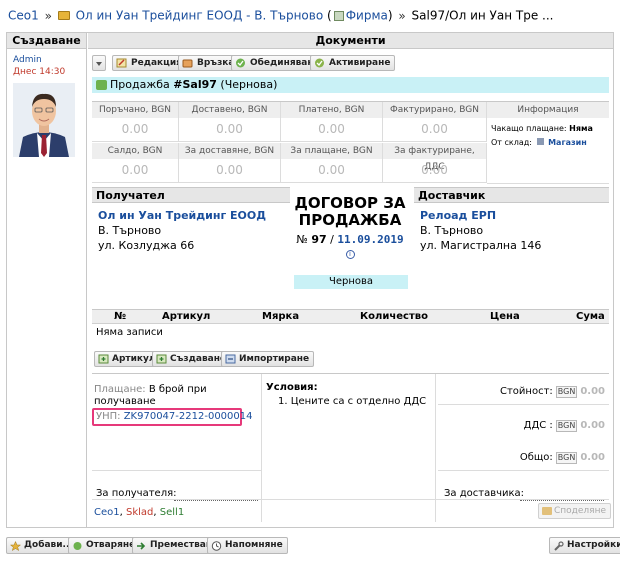  What do you see at coordinates (198, 359) in the screenshot?
I see `create-item-label: Създаване` at bounding box center [198, 359].